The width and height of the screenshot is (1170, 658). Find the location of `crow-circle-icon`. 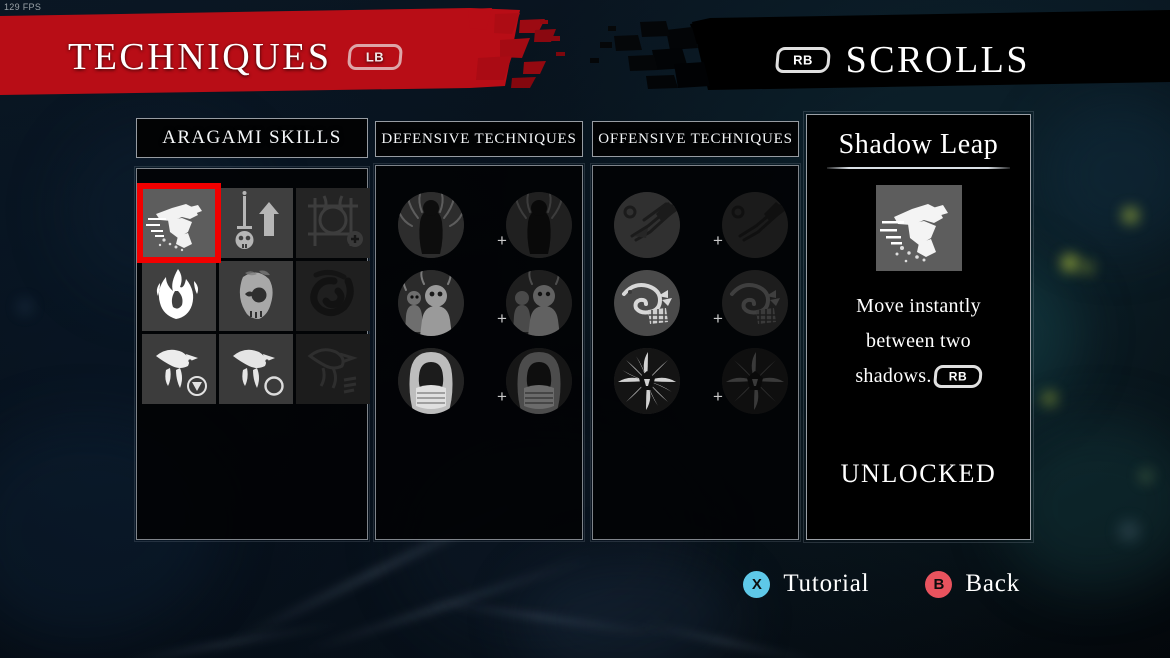

crow-circle-icon is located at coordinates (256, 369).